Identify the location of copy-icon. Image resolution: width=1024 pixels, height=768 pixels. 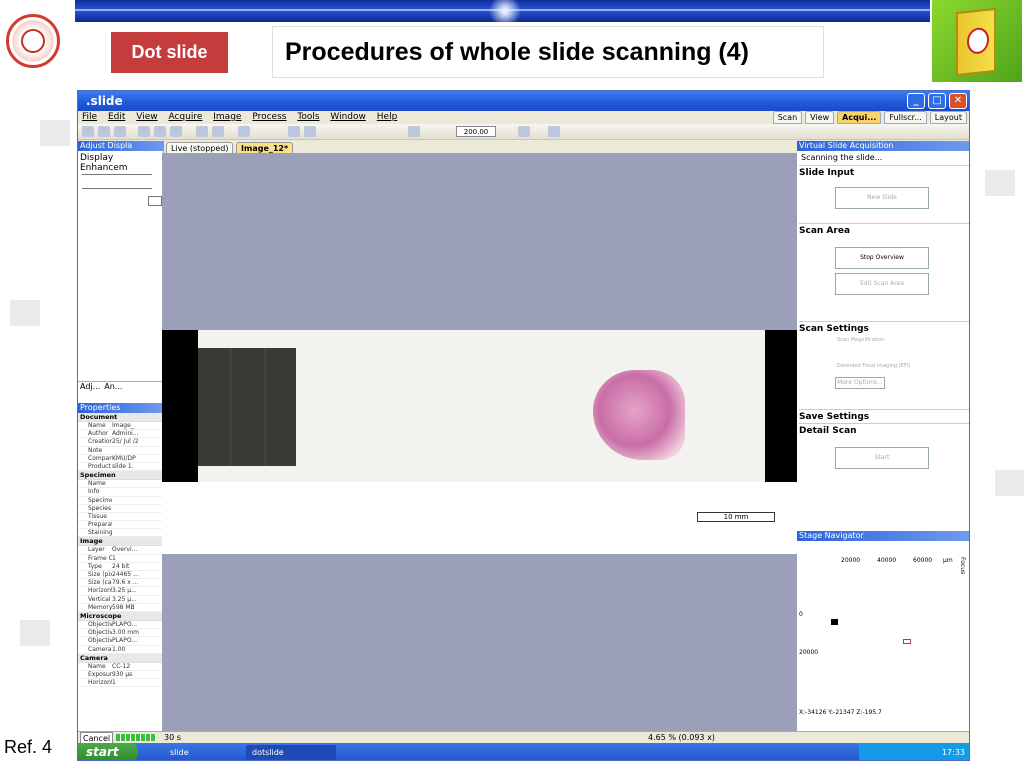
(160, 131).